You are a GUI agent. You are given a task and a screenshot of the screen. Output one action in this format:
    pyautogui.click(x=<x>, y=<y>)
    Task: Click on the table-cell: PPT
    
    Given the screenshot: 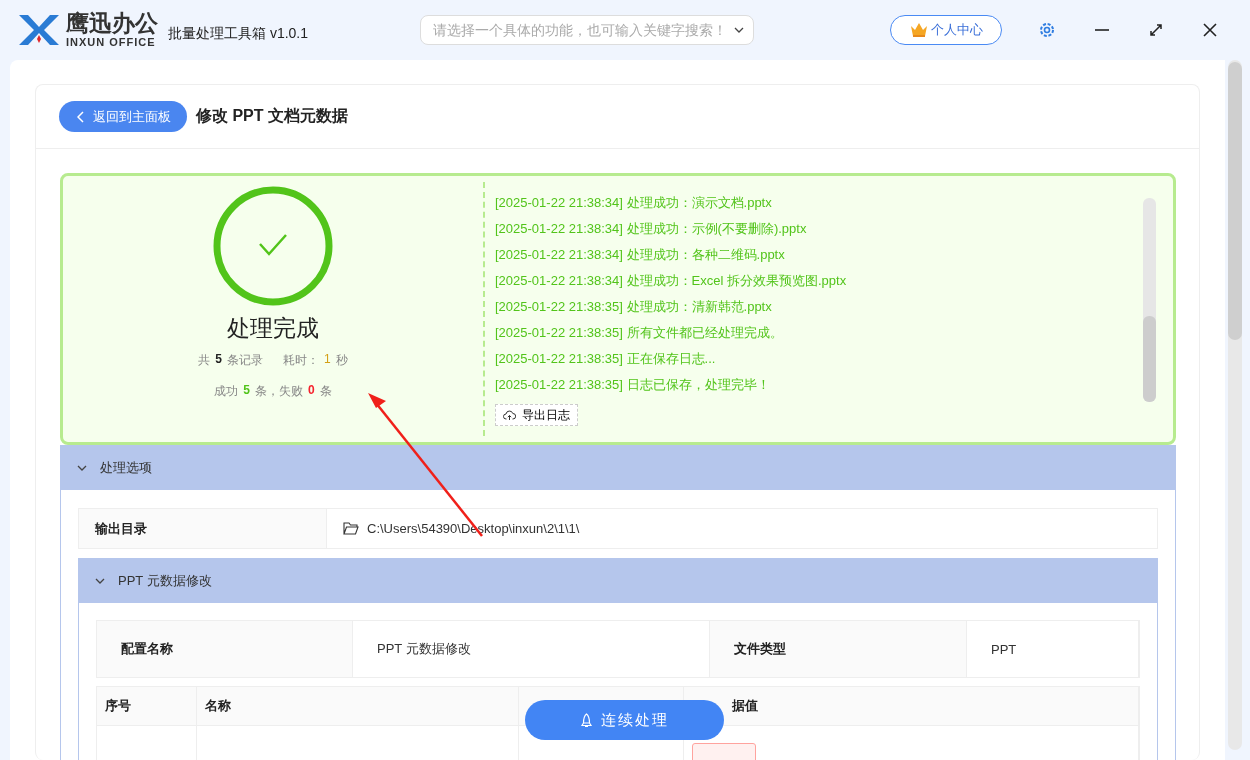 What is the action you would take?
    pyautogui.click(x=1053, y=649)
    